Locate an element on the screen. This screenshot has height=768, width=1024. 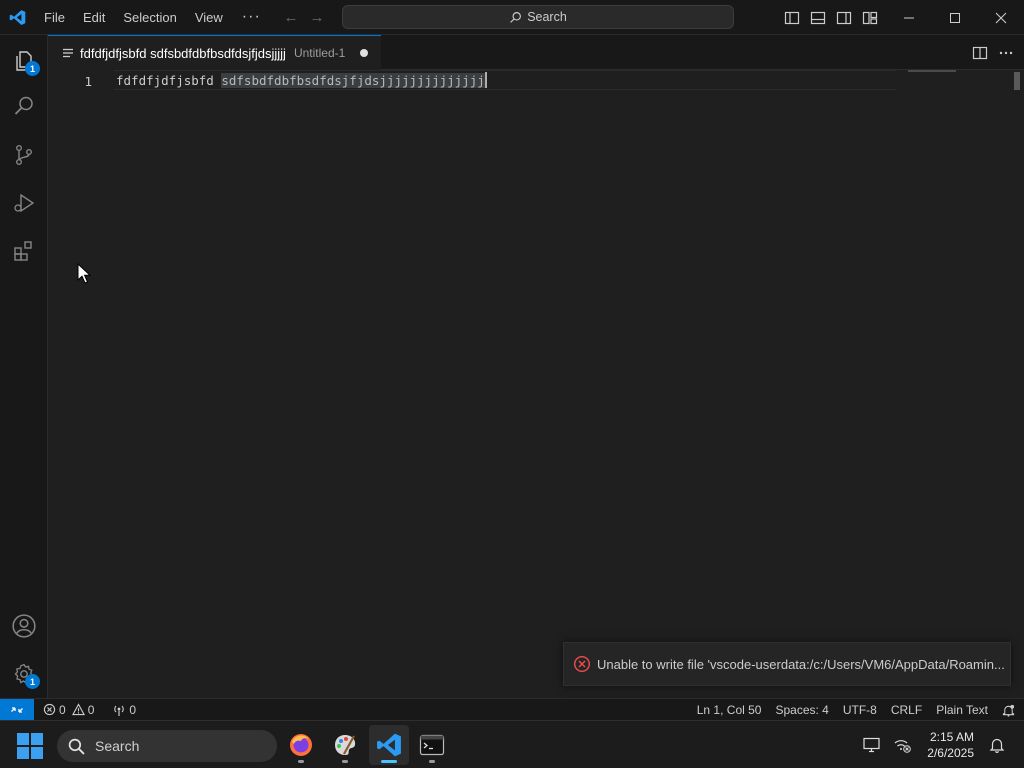
back-arrow-icon: ← is located at coordinates (291, 17).